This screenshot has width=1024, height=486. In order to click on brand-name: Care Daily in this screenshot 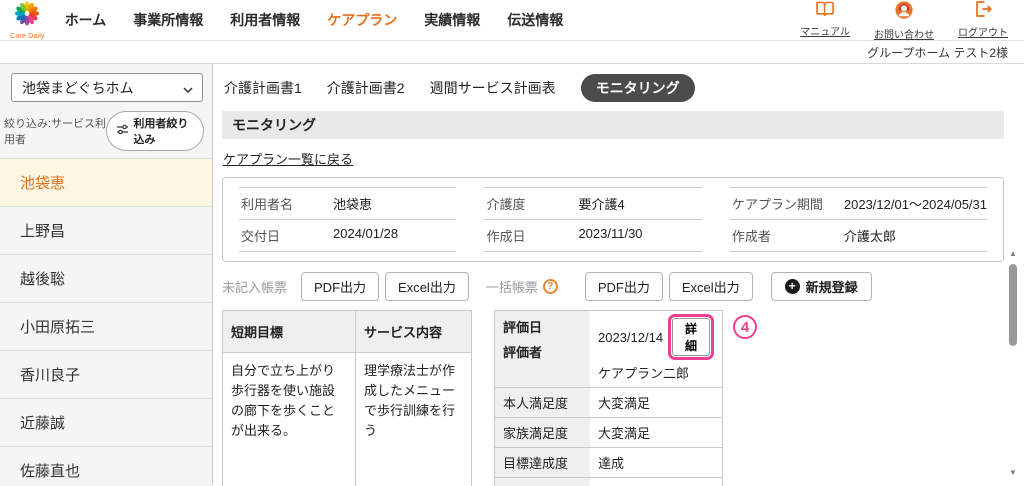, I will do `click(27, 36)`.